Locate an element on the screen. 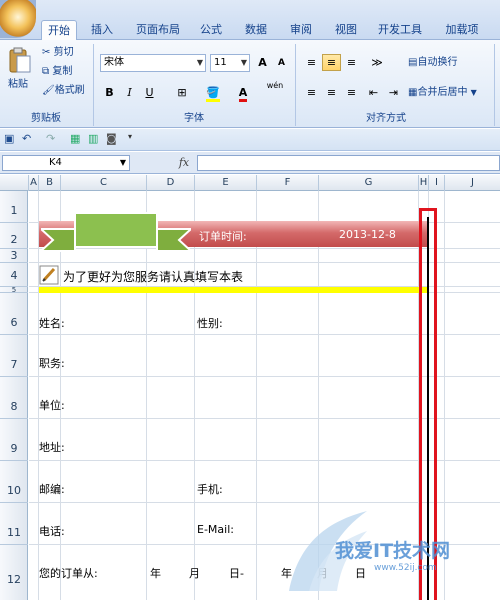 The height and width of the screenshot is (615, 500). tab-data: 数据 is located at coordinates (256, 30).